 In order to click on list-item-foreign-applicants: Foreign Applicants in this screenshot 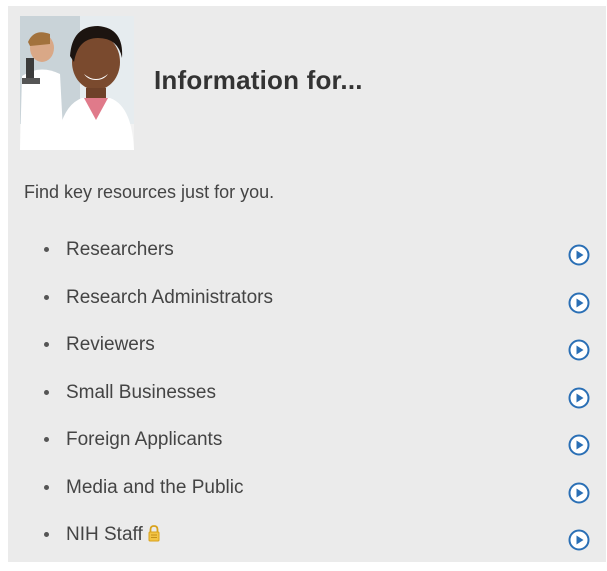, I will do `click(307, 452)`.